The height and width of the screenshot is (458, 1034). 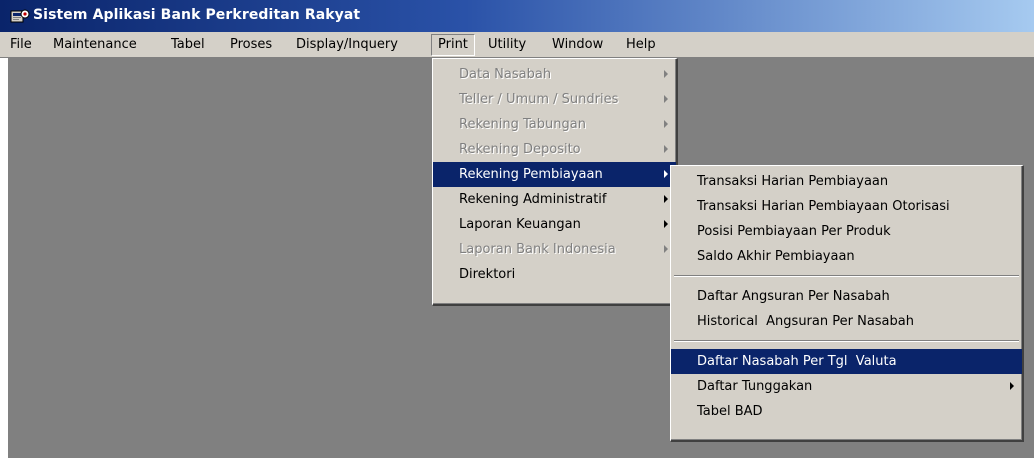 I want to click on menu-item-rekening-tabungan: Rekening Tabungan, so click(x=554, y=124).